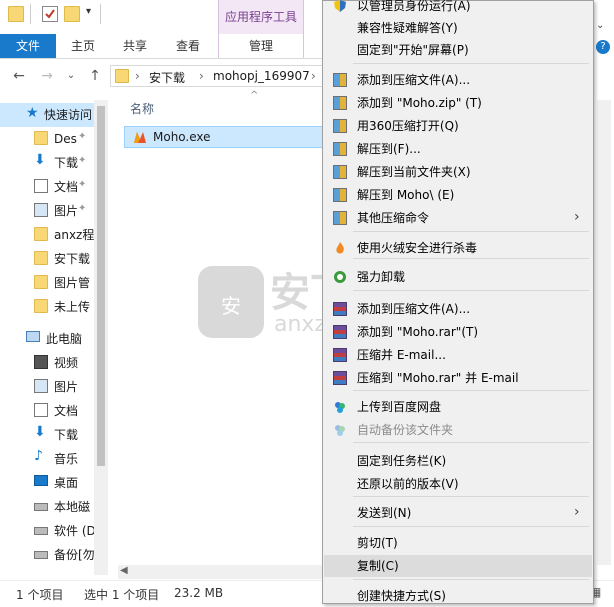 The height and width of the screenshot is (607, 614). What do you see at coordinates (577, 217) in the screenshot?
I see `submenu-arrow-icon: ›` at bounding box center [577, 217].